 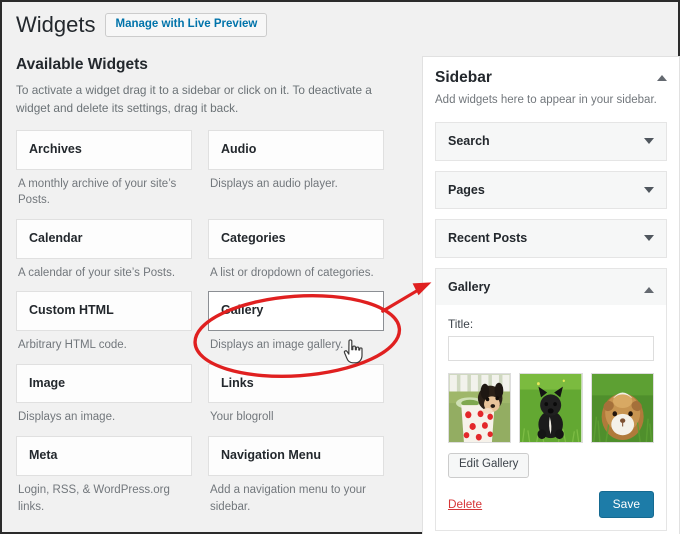 I want to click on sidebar-widget-header: Recent Posts, so click(x=551, y=238).